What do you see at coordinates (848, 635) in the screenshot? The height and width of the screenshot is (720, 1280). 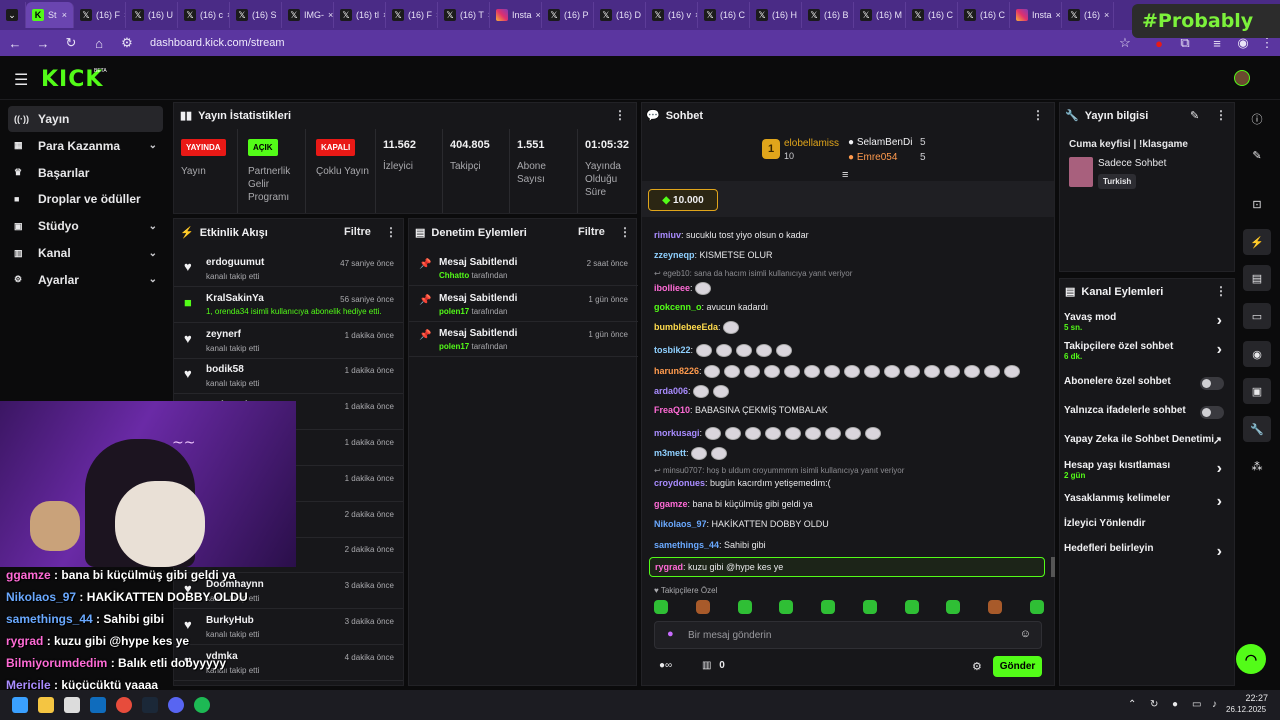 I see `chat-input: ● Bir mesaj gönderin ☺` at bounding box center [848, 635].